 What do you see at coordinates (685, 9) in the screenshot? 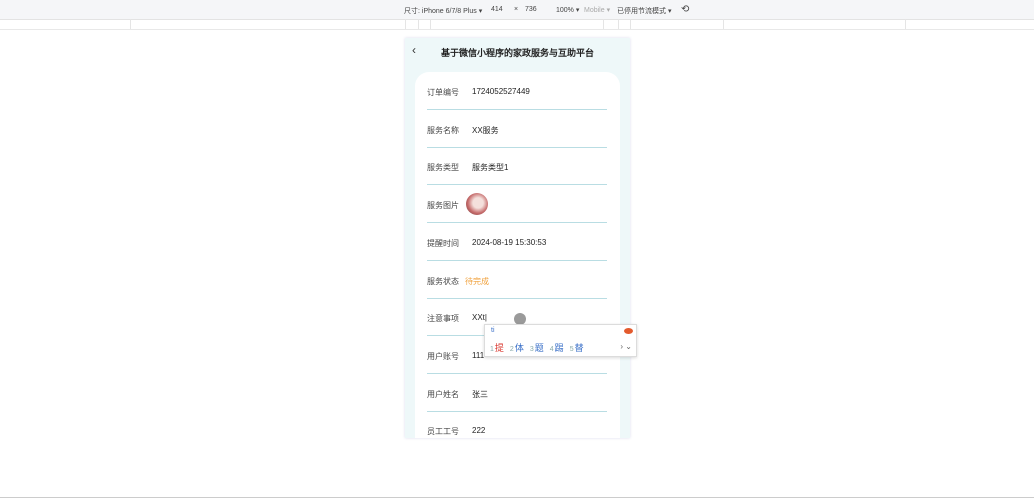
I see `rotate-icon: ⟲` at bounding box center [685, 9].